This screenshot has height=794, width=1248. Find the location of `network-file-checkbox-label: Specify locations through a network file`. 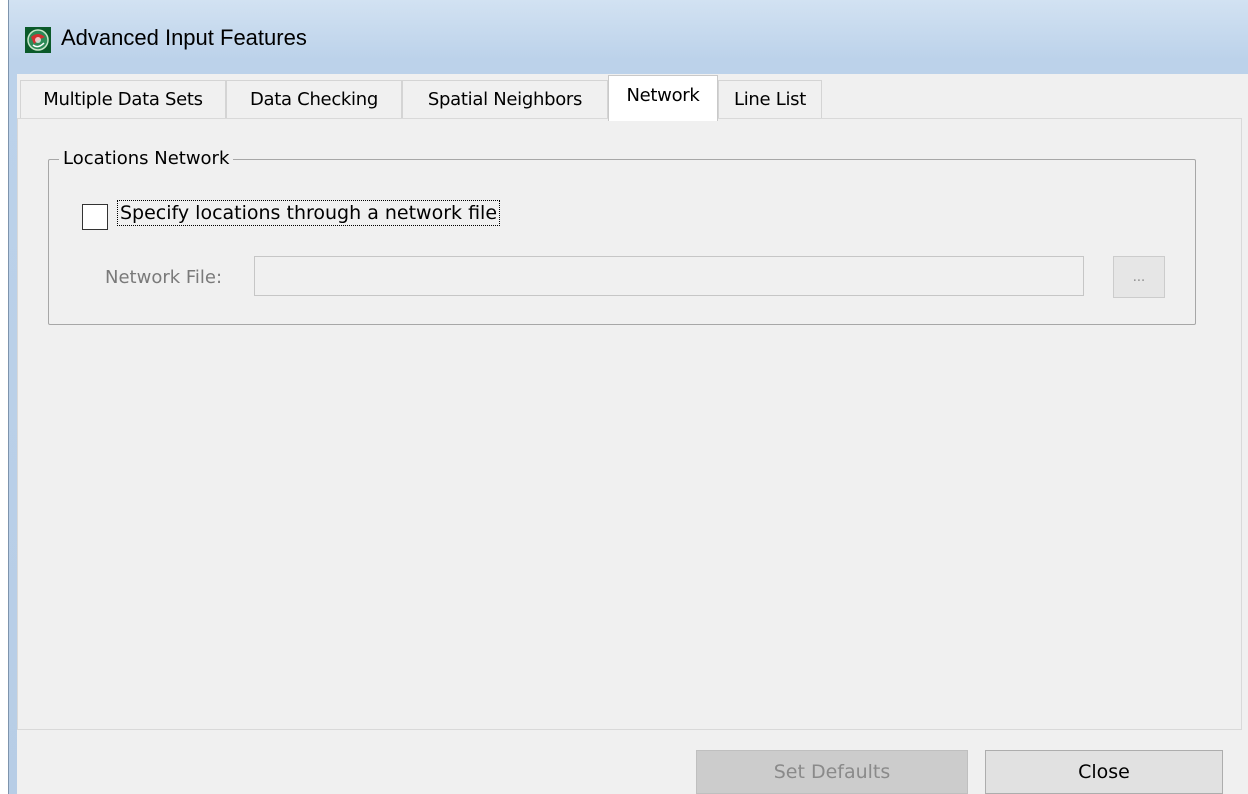

network-file-checkbox-label: Specify locations through a network file is located at coordinates (308, 213).